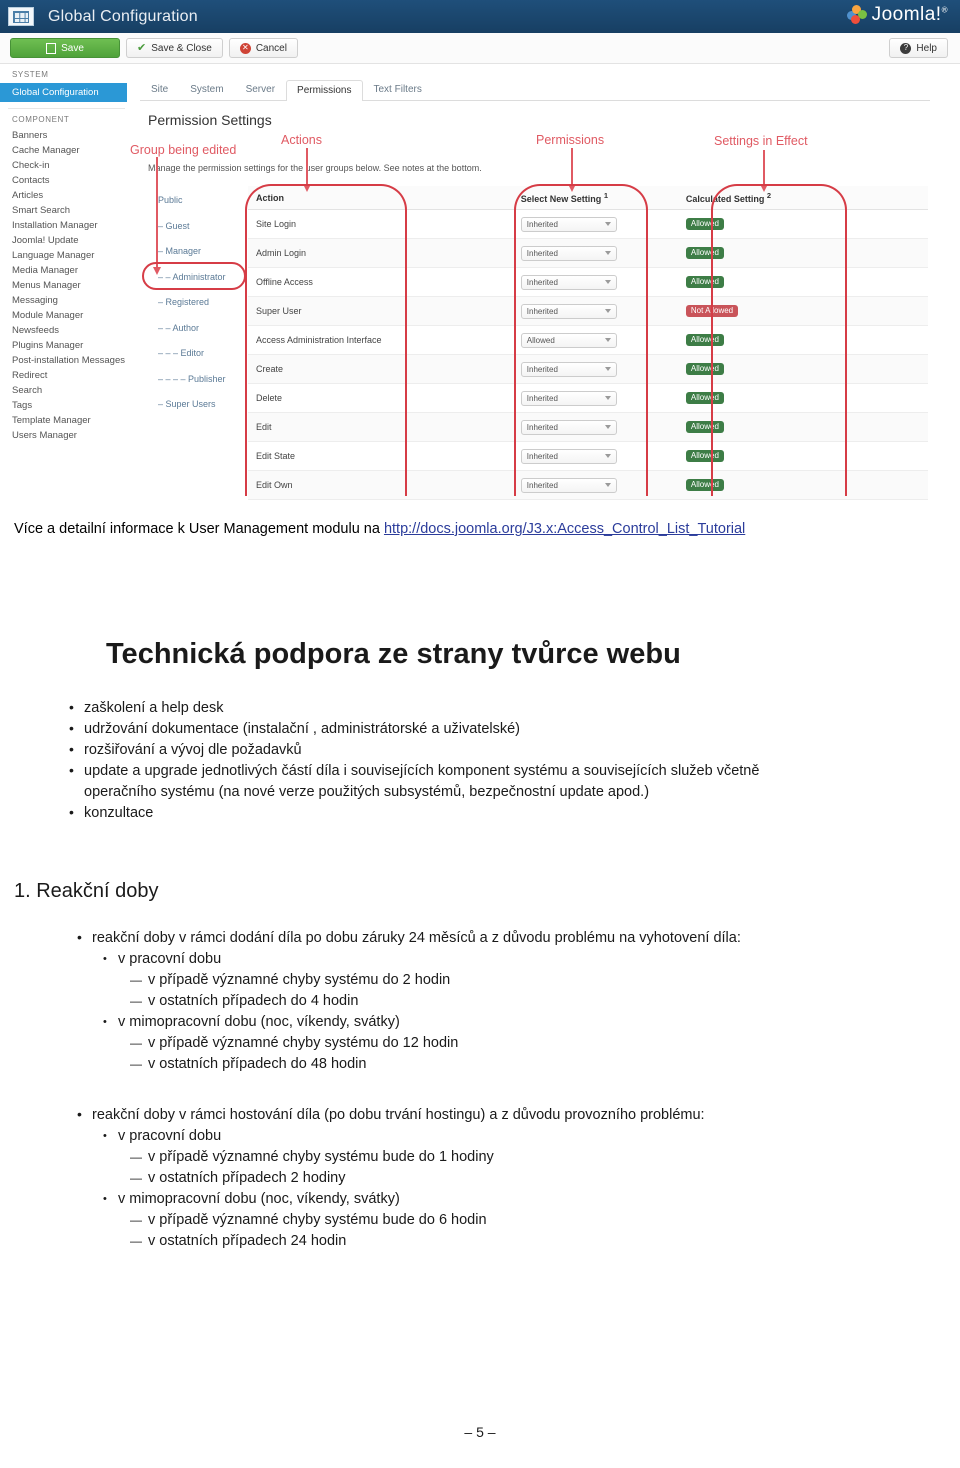  Describe the element at coordinates (66, 210) in the screenshot. I see `sidebar-item: Smart Search` at that location.